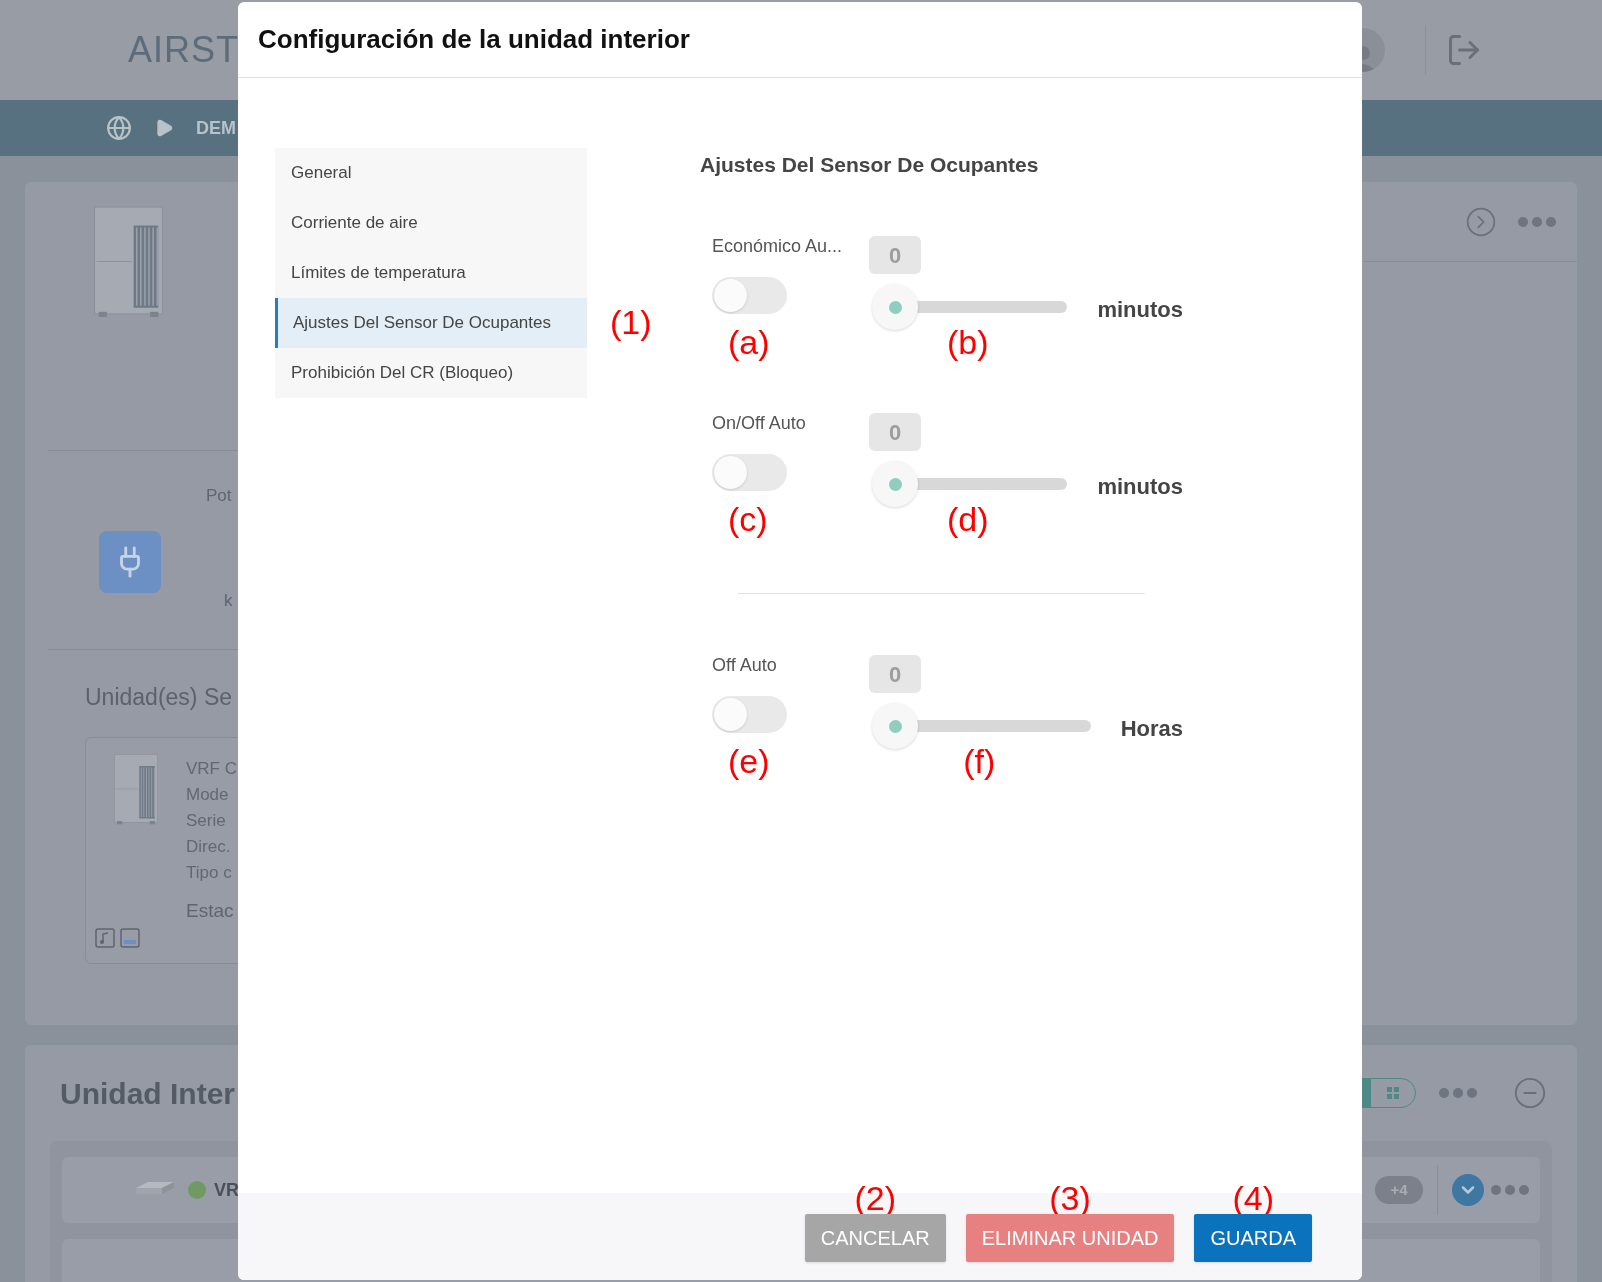 The height and width of the screenshot is (1282, 1602). I want to click on annotation-label: (c), so click(748, 519).